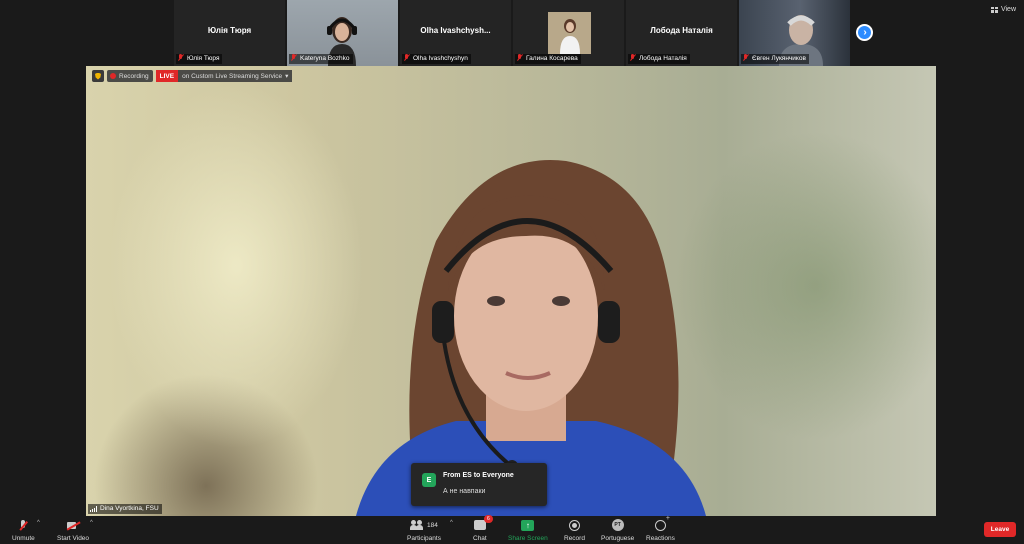 The height and width of the screenshot is (544, 1024). I want to click on participant-tile: Галина Косарева, so click(568, 33).